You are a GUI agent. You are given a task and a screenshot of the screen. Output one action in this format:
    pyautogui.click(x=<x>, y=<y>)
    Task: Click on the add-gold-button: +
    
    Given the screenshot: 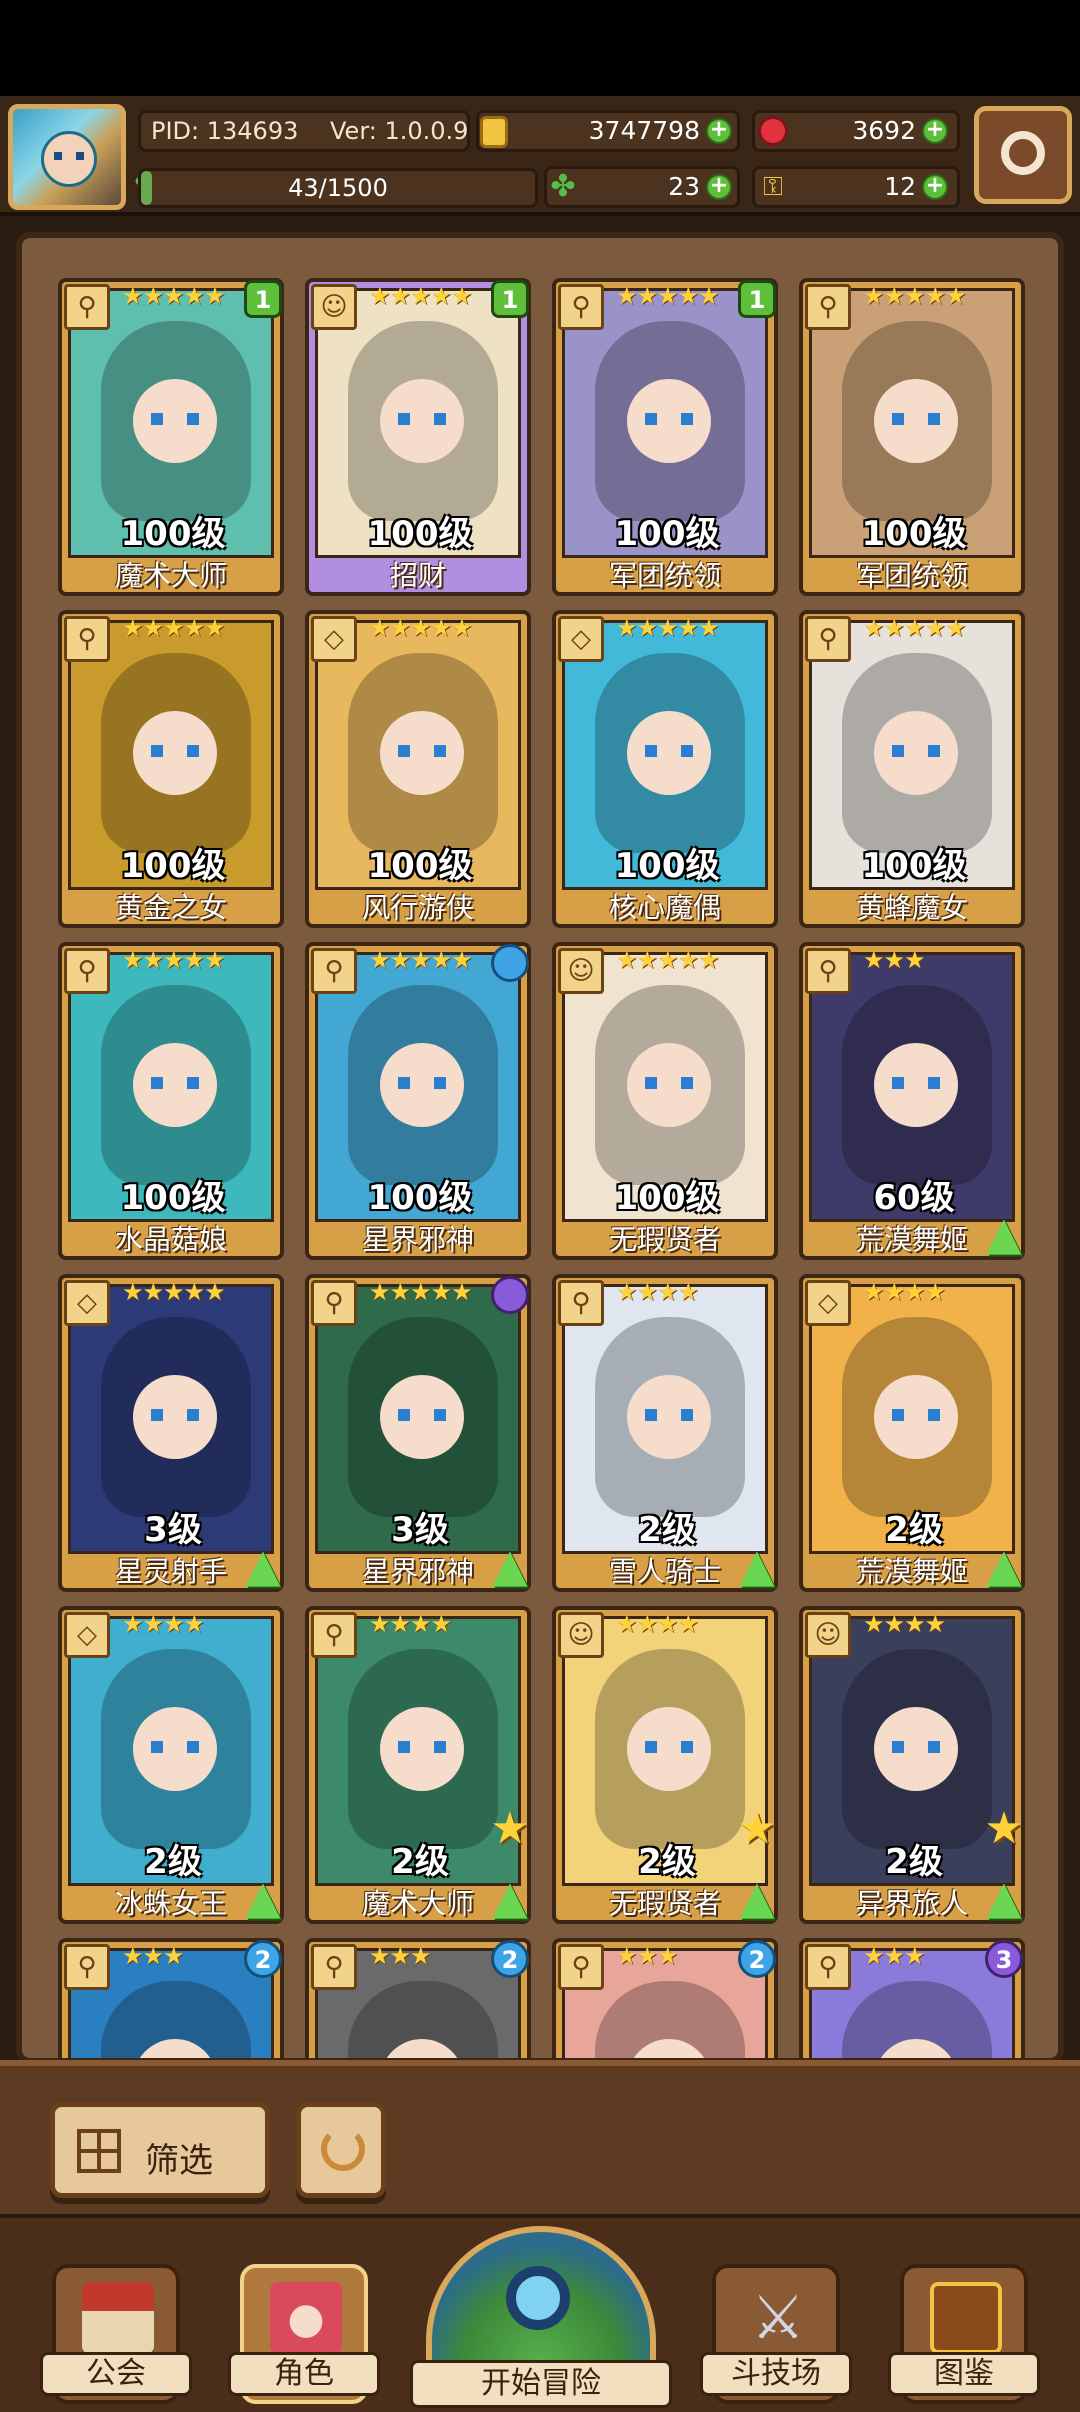 What is the action you would take?
    pyautogui.click(x=719, y=131)
    